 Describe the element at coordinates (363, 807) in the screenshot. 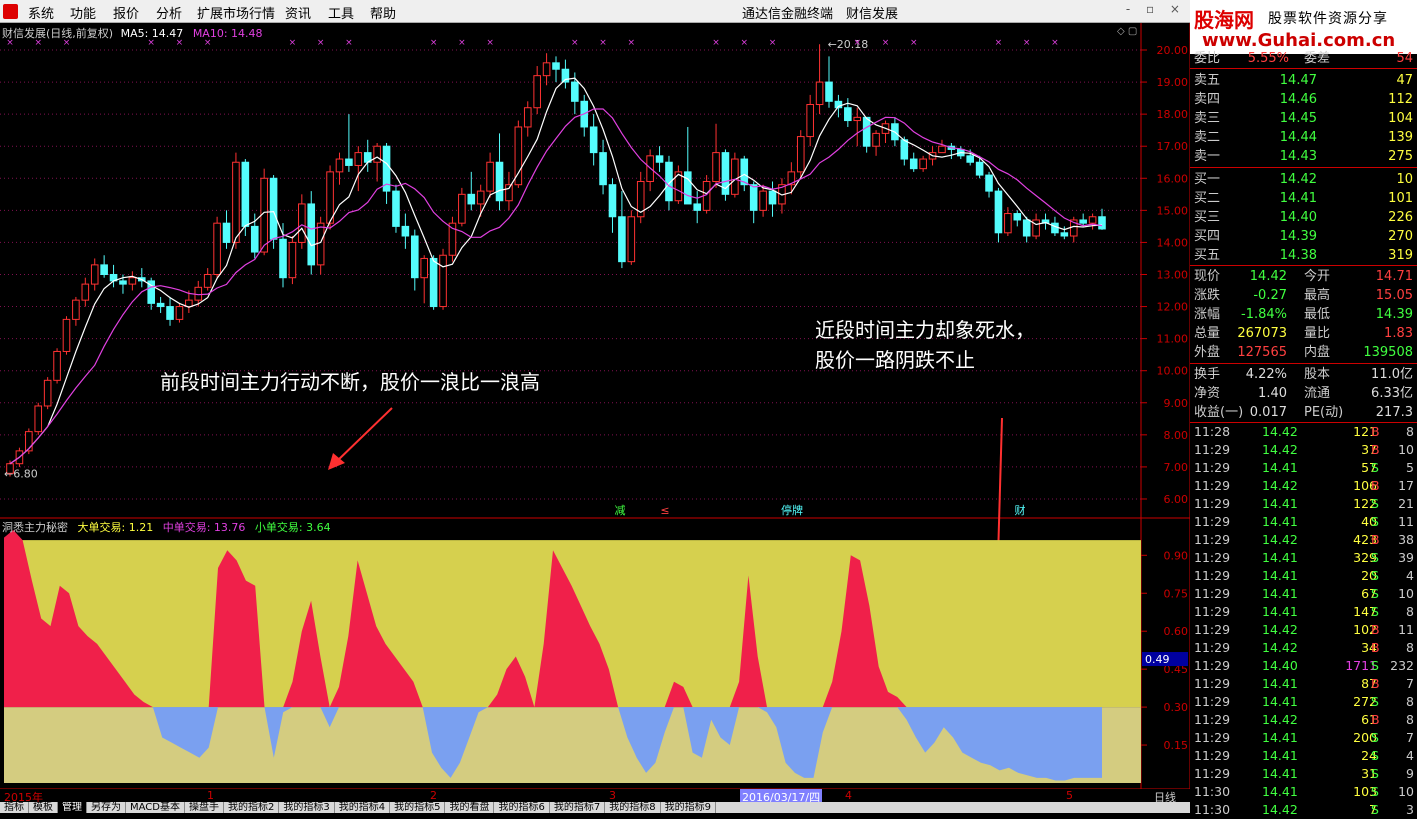

I see `tab-8: 我的指标4` at that location.